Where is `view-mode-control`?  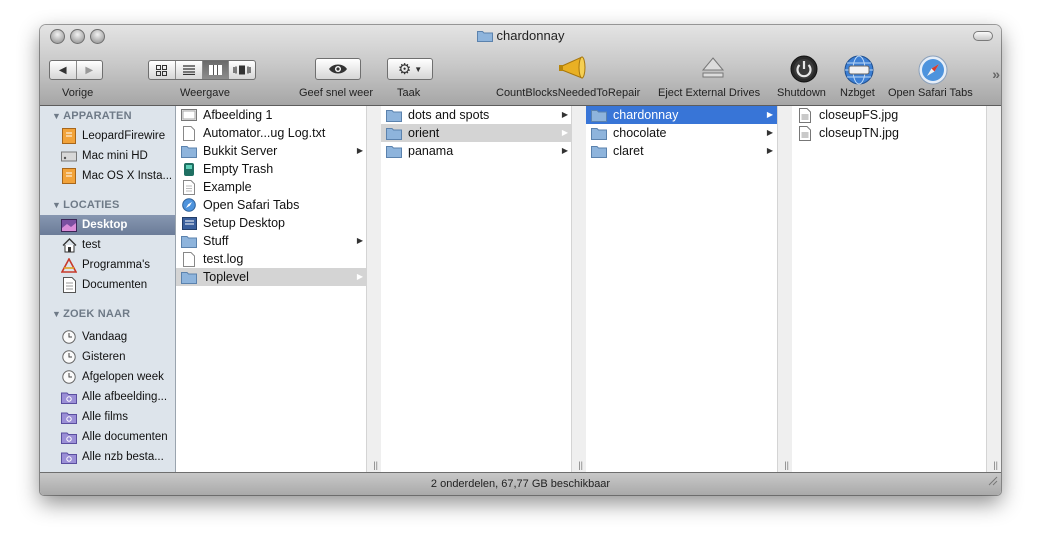 view-mode-control is located at coordinates (202, 70).